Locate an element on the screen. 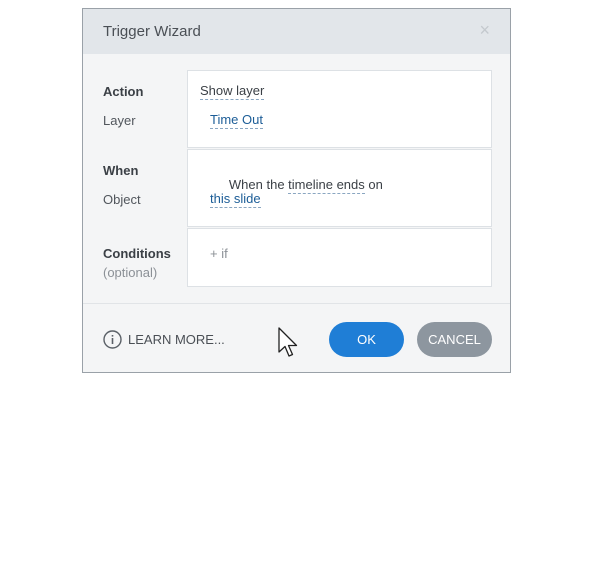 This screenshot has width=591, height=586. layer-dropdown: Time Out is located at coordinates (236, 120).